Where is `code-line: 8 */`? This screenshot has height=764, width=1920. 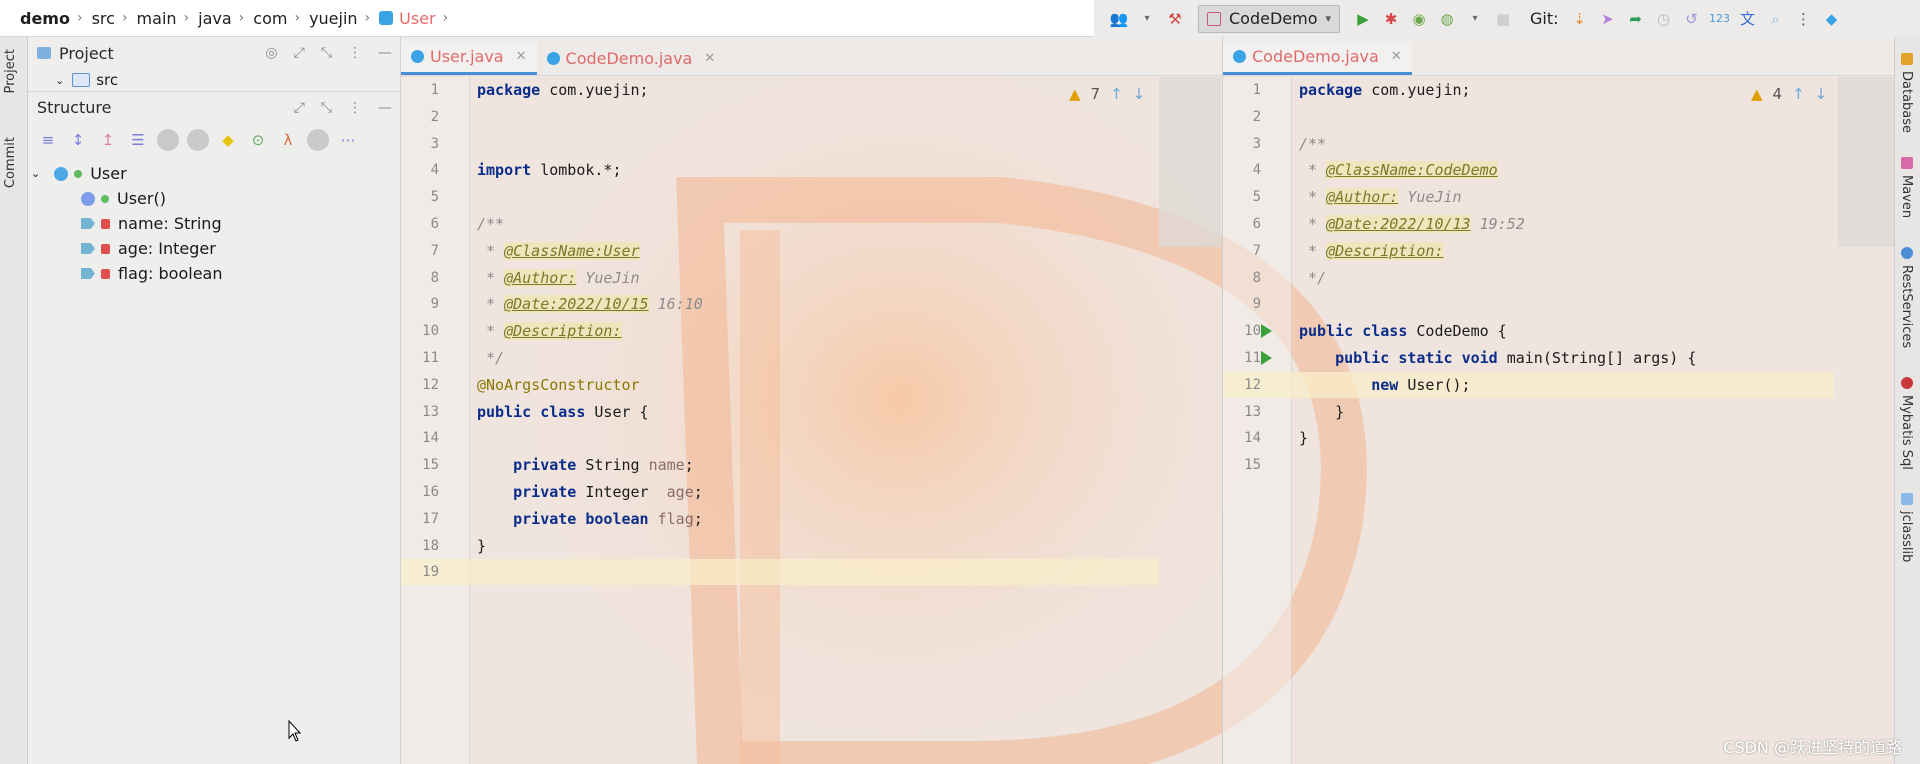
code-line: 8 */ is located at coordinates (1528, 278).